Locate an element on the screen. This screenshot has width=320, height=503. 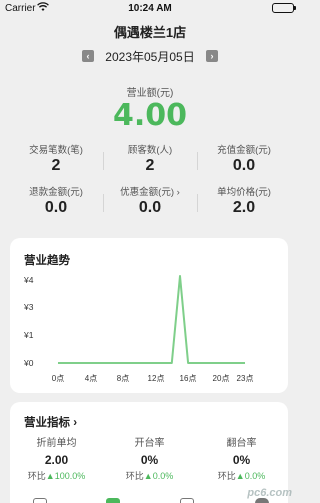
metric-label: 交易笔数(笔) is located at coordinates (56, 150).